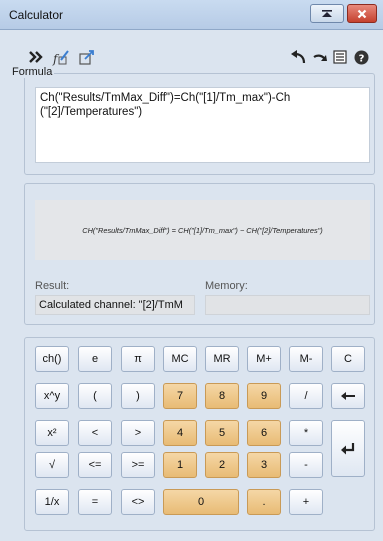 The image size is (383, 541). What do you see at coordinates (264, 396) in the screenshot?
I see `digit-9-key: 9` at bounding box center [264, 396].